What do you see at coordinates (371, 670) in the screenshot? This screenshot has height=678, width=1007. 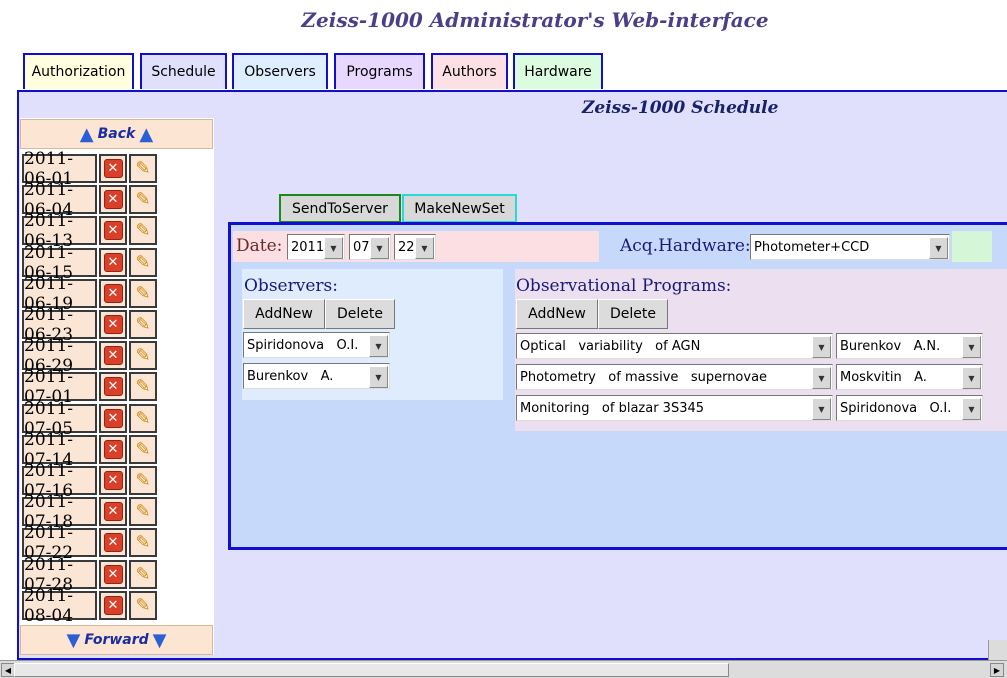 I see `scroll-thumb` at bounding box center [371, 670].